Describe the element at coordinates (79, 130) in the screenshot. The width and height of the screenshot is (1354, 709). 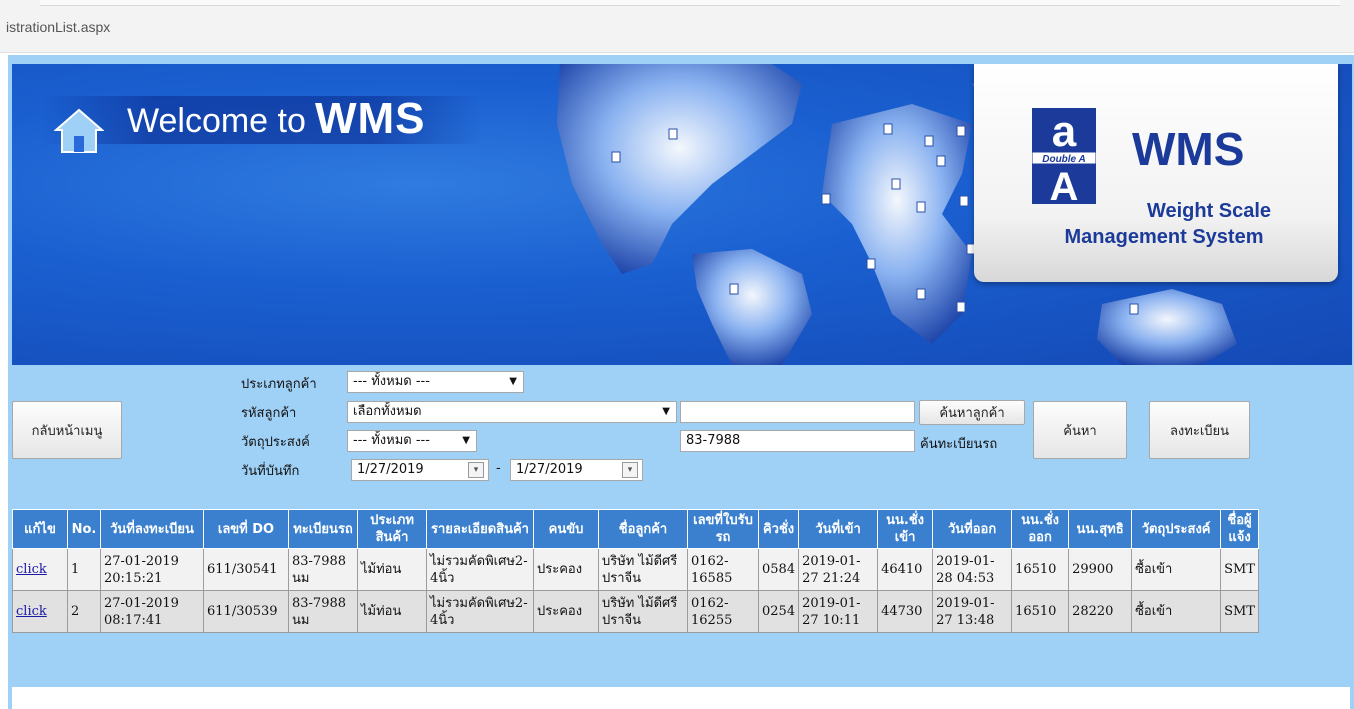
I see `home-icon` at that location.